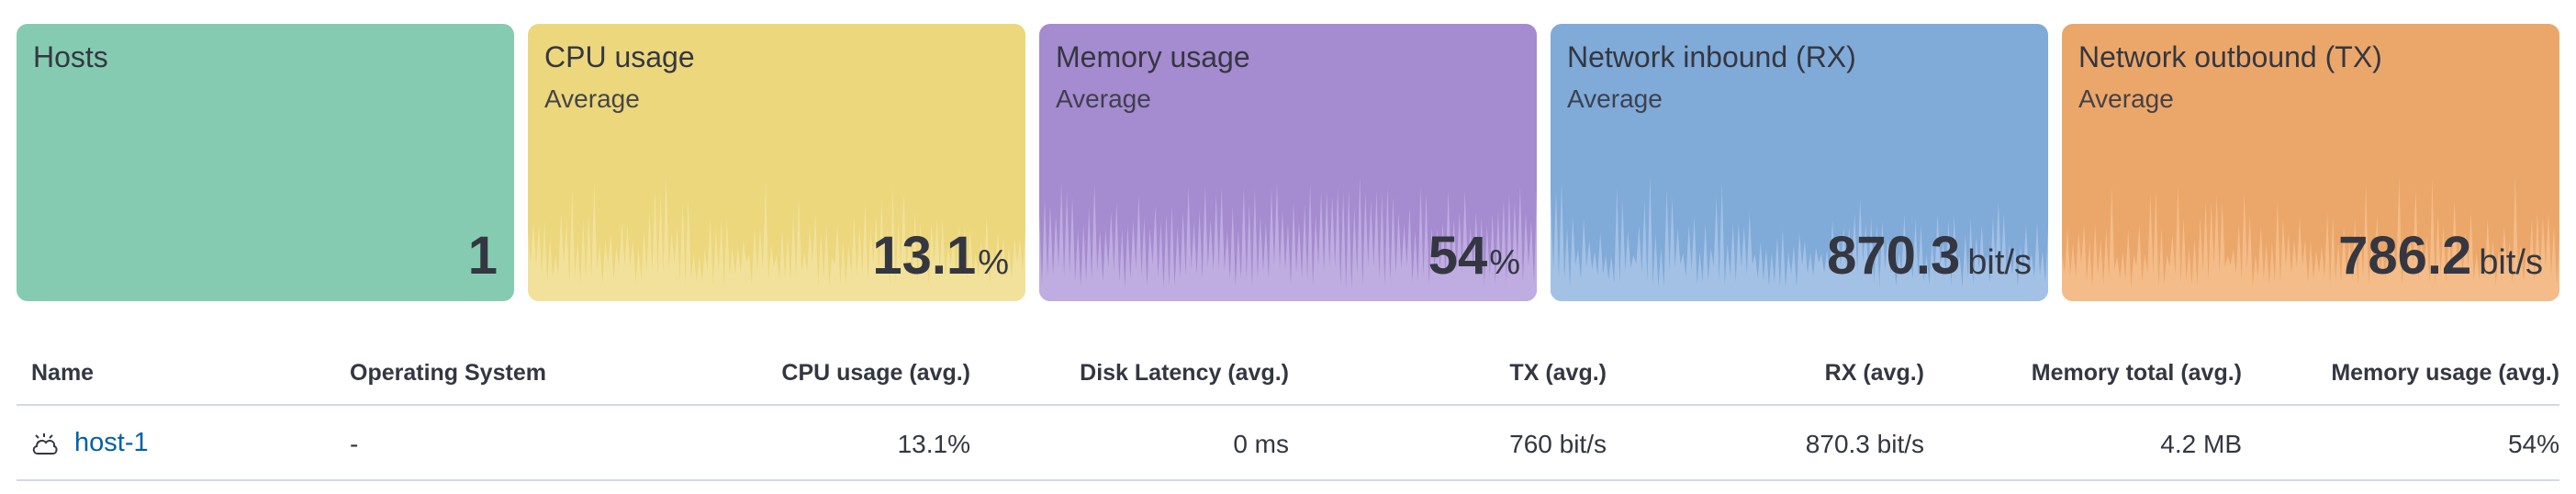 Image resolution: width=2576 pixels, height=494 pixels. What do you see at coordinates (2201, 444) in the screenshot?
I see `cell-memory-total: 4.2 MB` at bounding box center [2201, 444].